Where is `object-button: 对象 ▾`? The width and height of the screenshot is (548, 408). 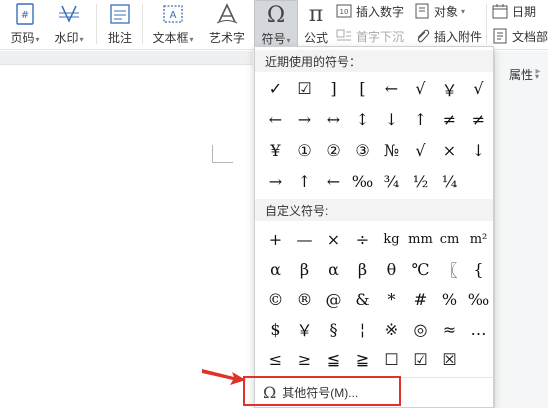
object-button: 对象 ▾ is located at coordinates (439, 11).